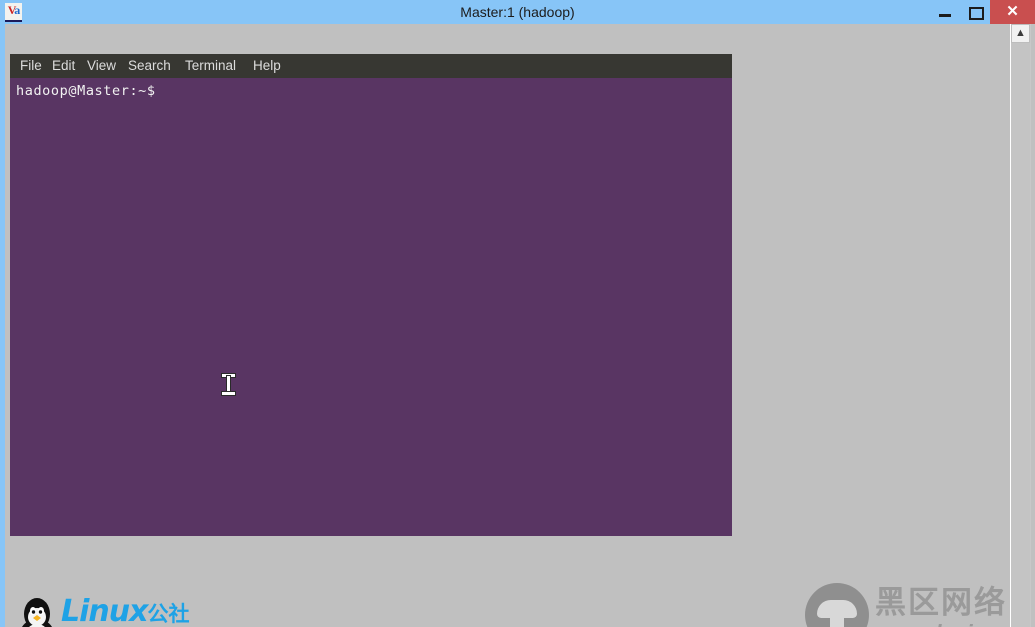  Describe the element at coordinates (945, 12) in the screenshot. I see `minimize-button` at that location.